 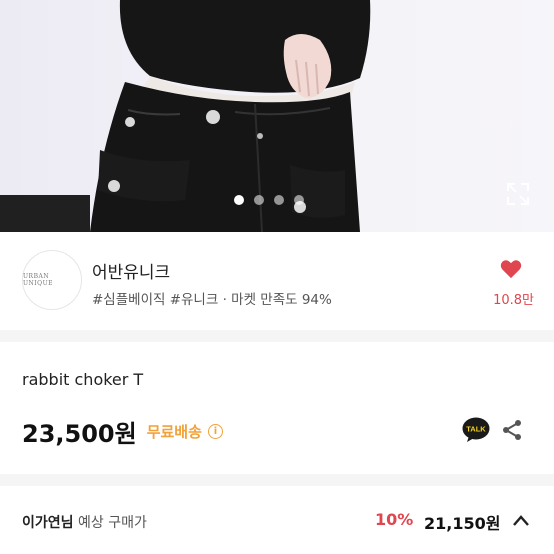 What do you see at coordinates (174, 432) in the screenshot?
I see `free-shipping-badge: 무료배송` at bounding box center [174, 432].